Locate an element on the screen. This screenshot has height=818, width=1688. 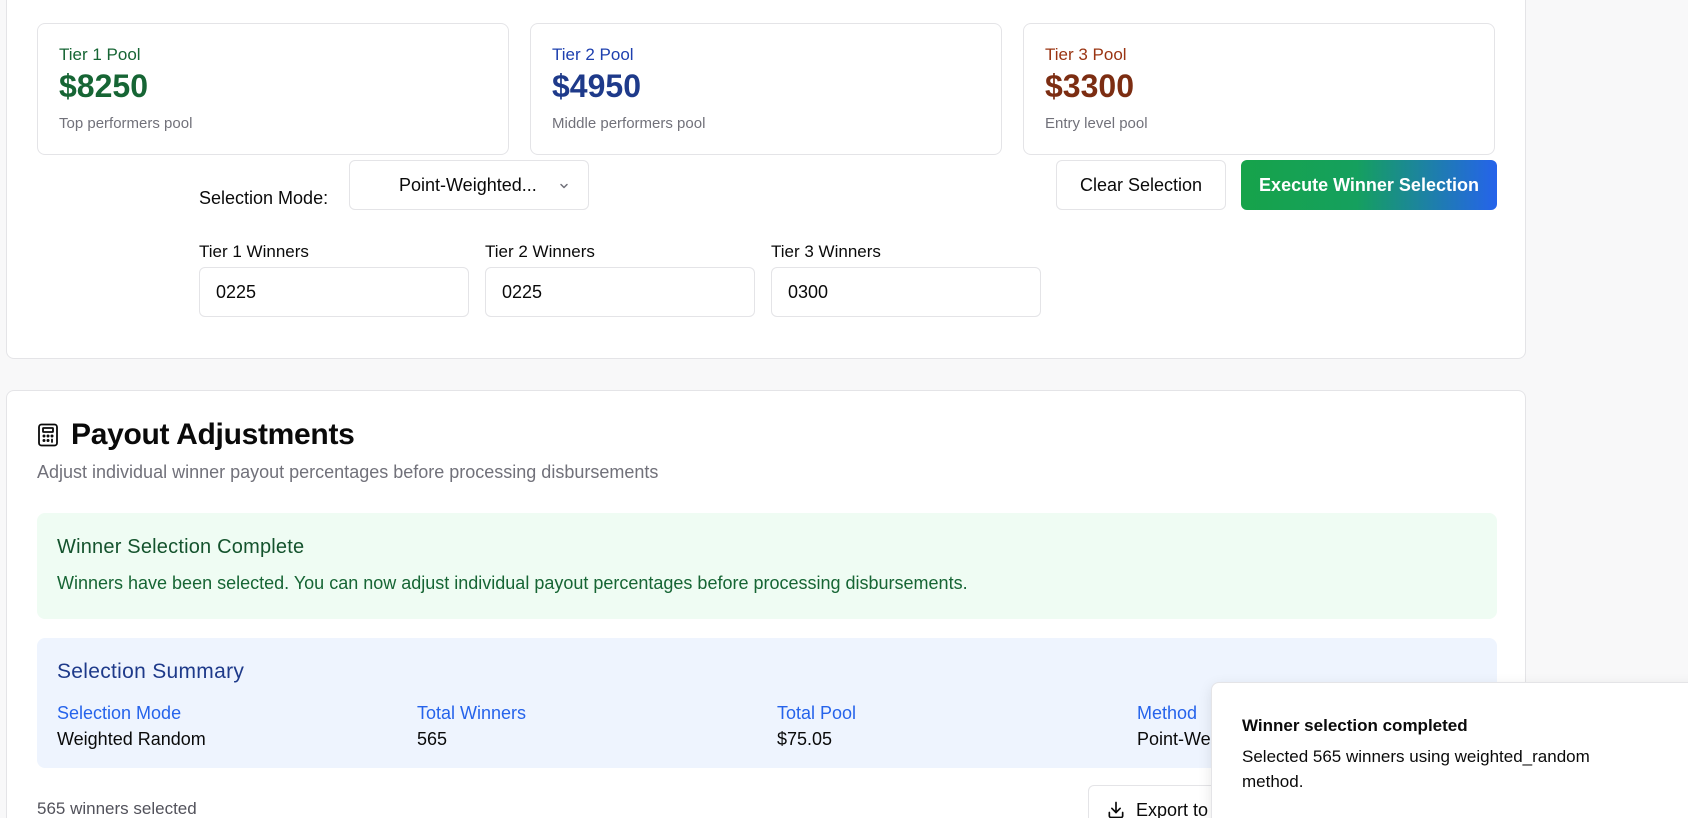
tier-1-winners-input: 0225 is located at coordinates (334, 292).